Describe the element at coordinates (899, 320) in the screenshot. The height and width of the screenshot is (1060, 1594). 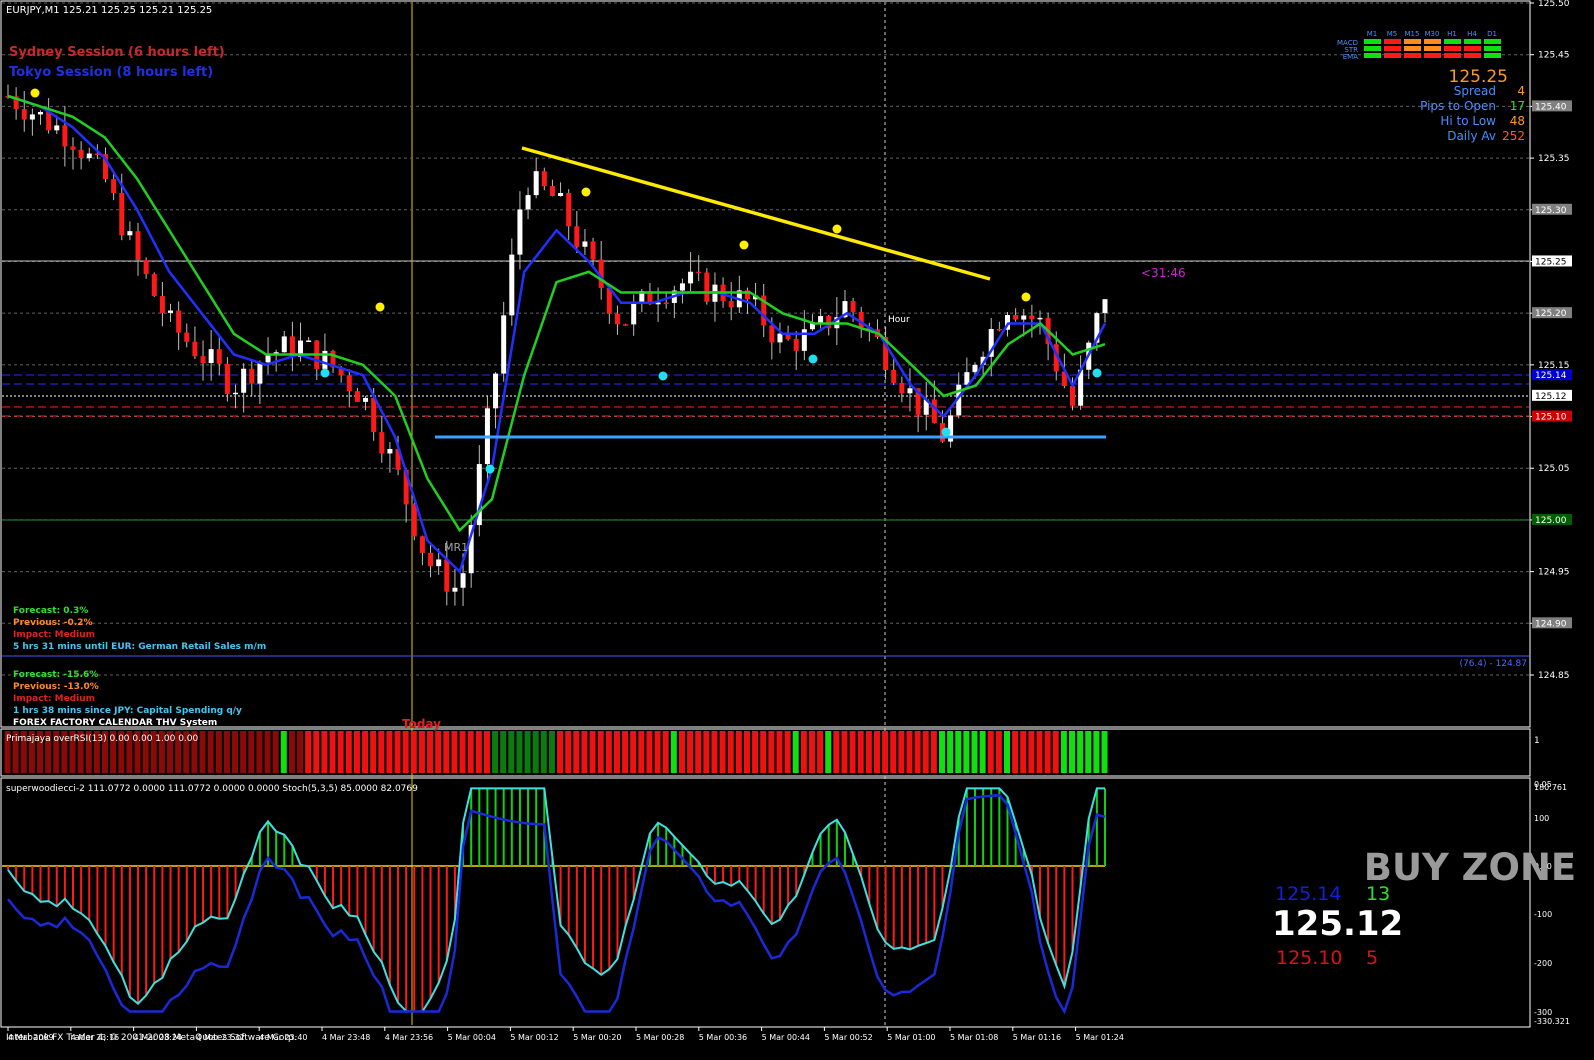
I see `hour-label: Hour` at that location.